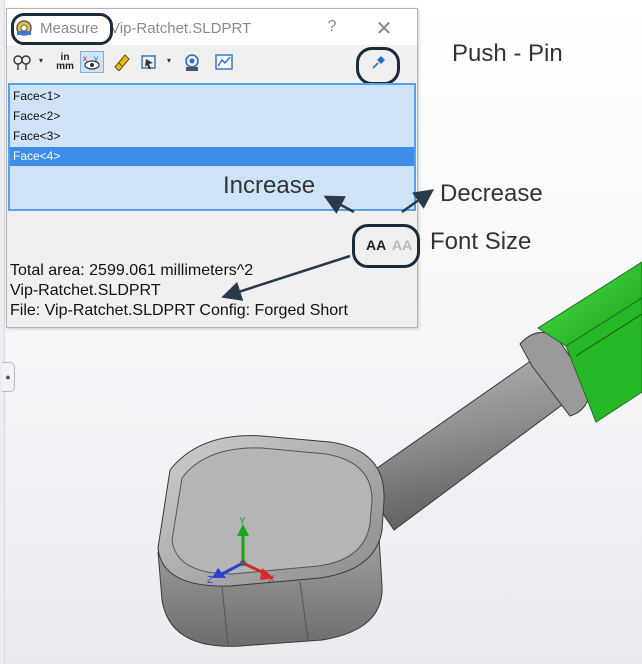 The height and width of the screenshot is (664, 642). Describe the element at coordinates (269, 185) in the screenshot. I see `annotation-increase: Increase` at that location.